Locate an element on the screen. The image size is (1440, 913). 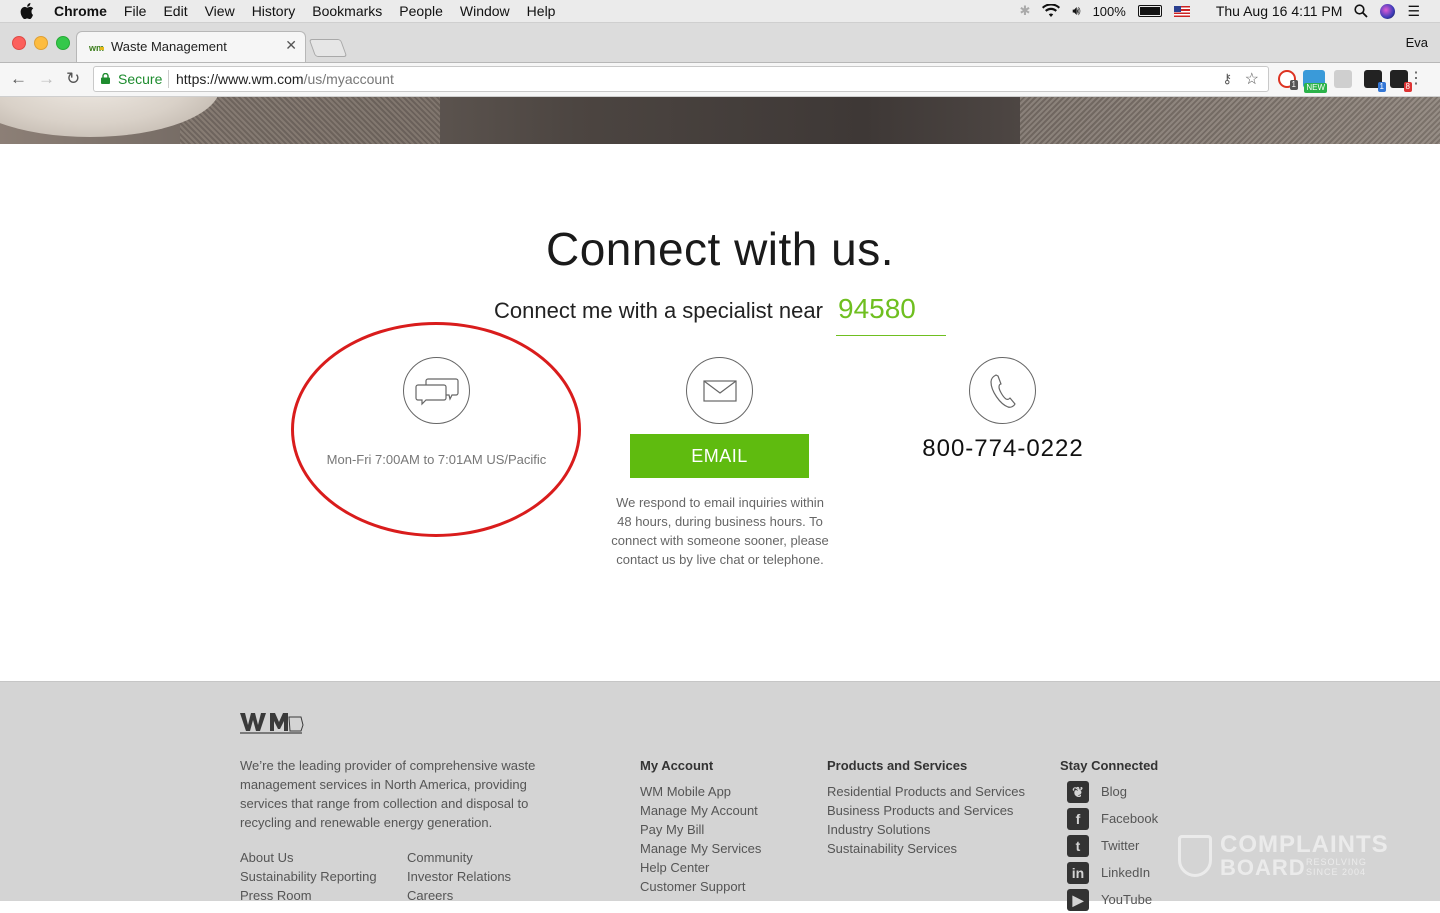
footer-link-wm-mobile-app: WM Mobile App is located at coordinates (700, 791).